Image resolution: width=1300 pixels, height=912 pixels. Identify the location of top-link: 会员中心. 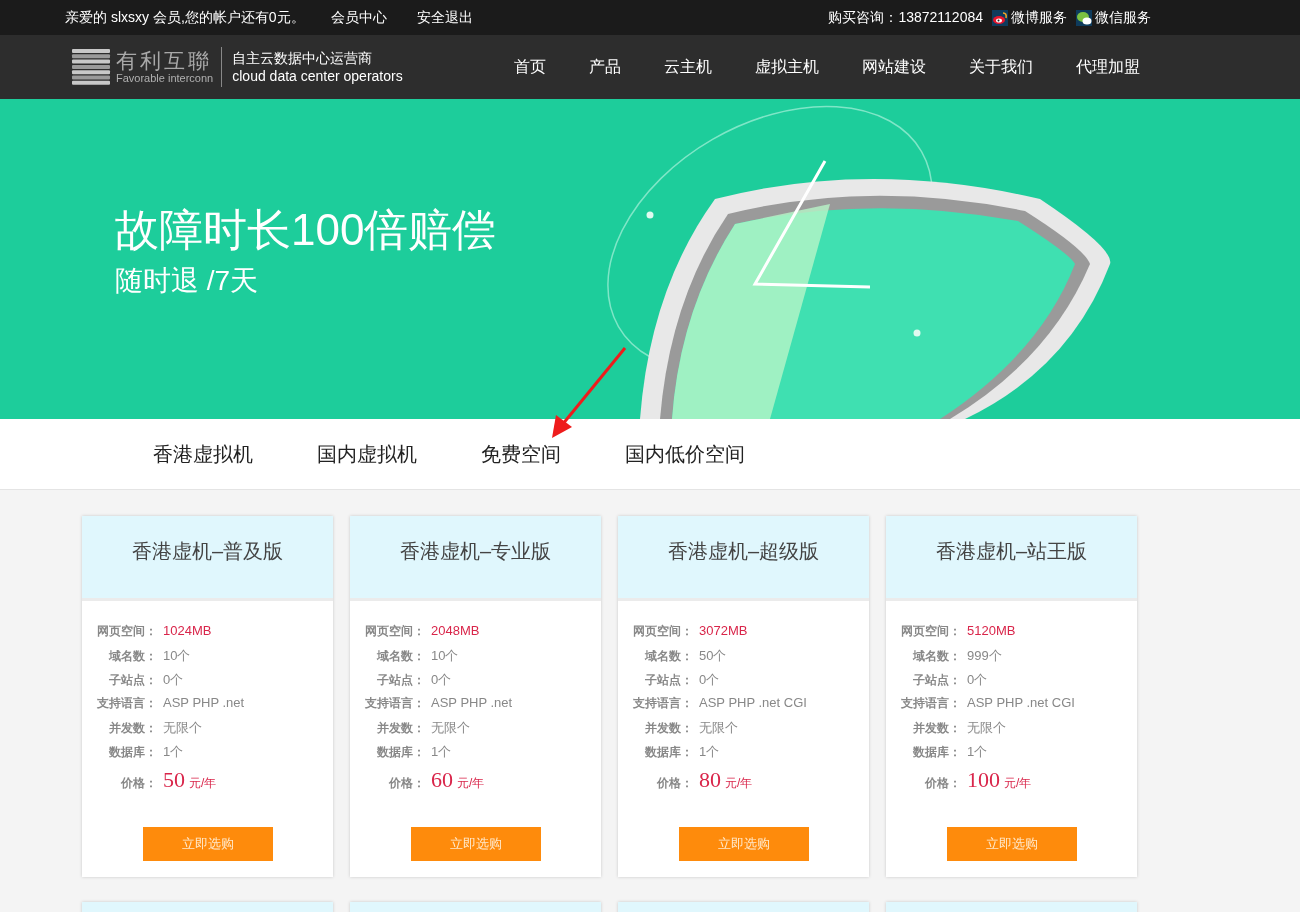
(358, 17).